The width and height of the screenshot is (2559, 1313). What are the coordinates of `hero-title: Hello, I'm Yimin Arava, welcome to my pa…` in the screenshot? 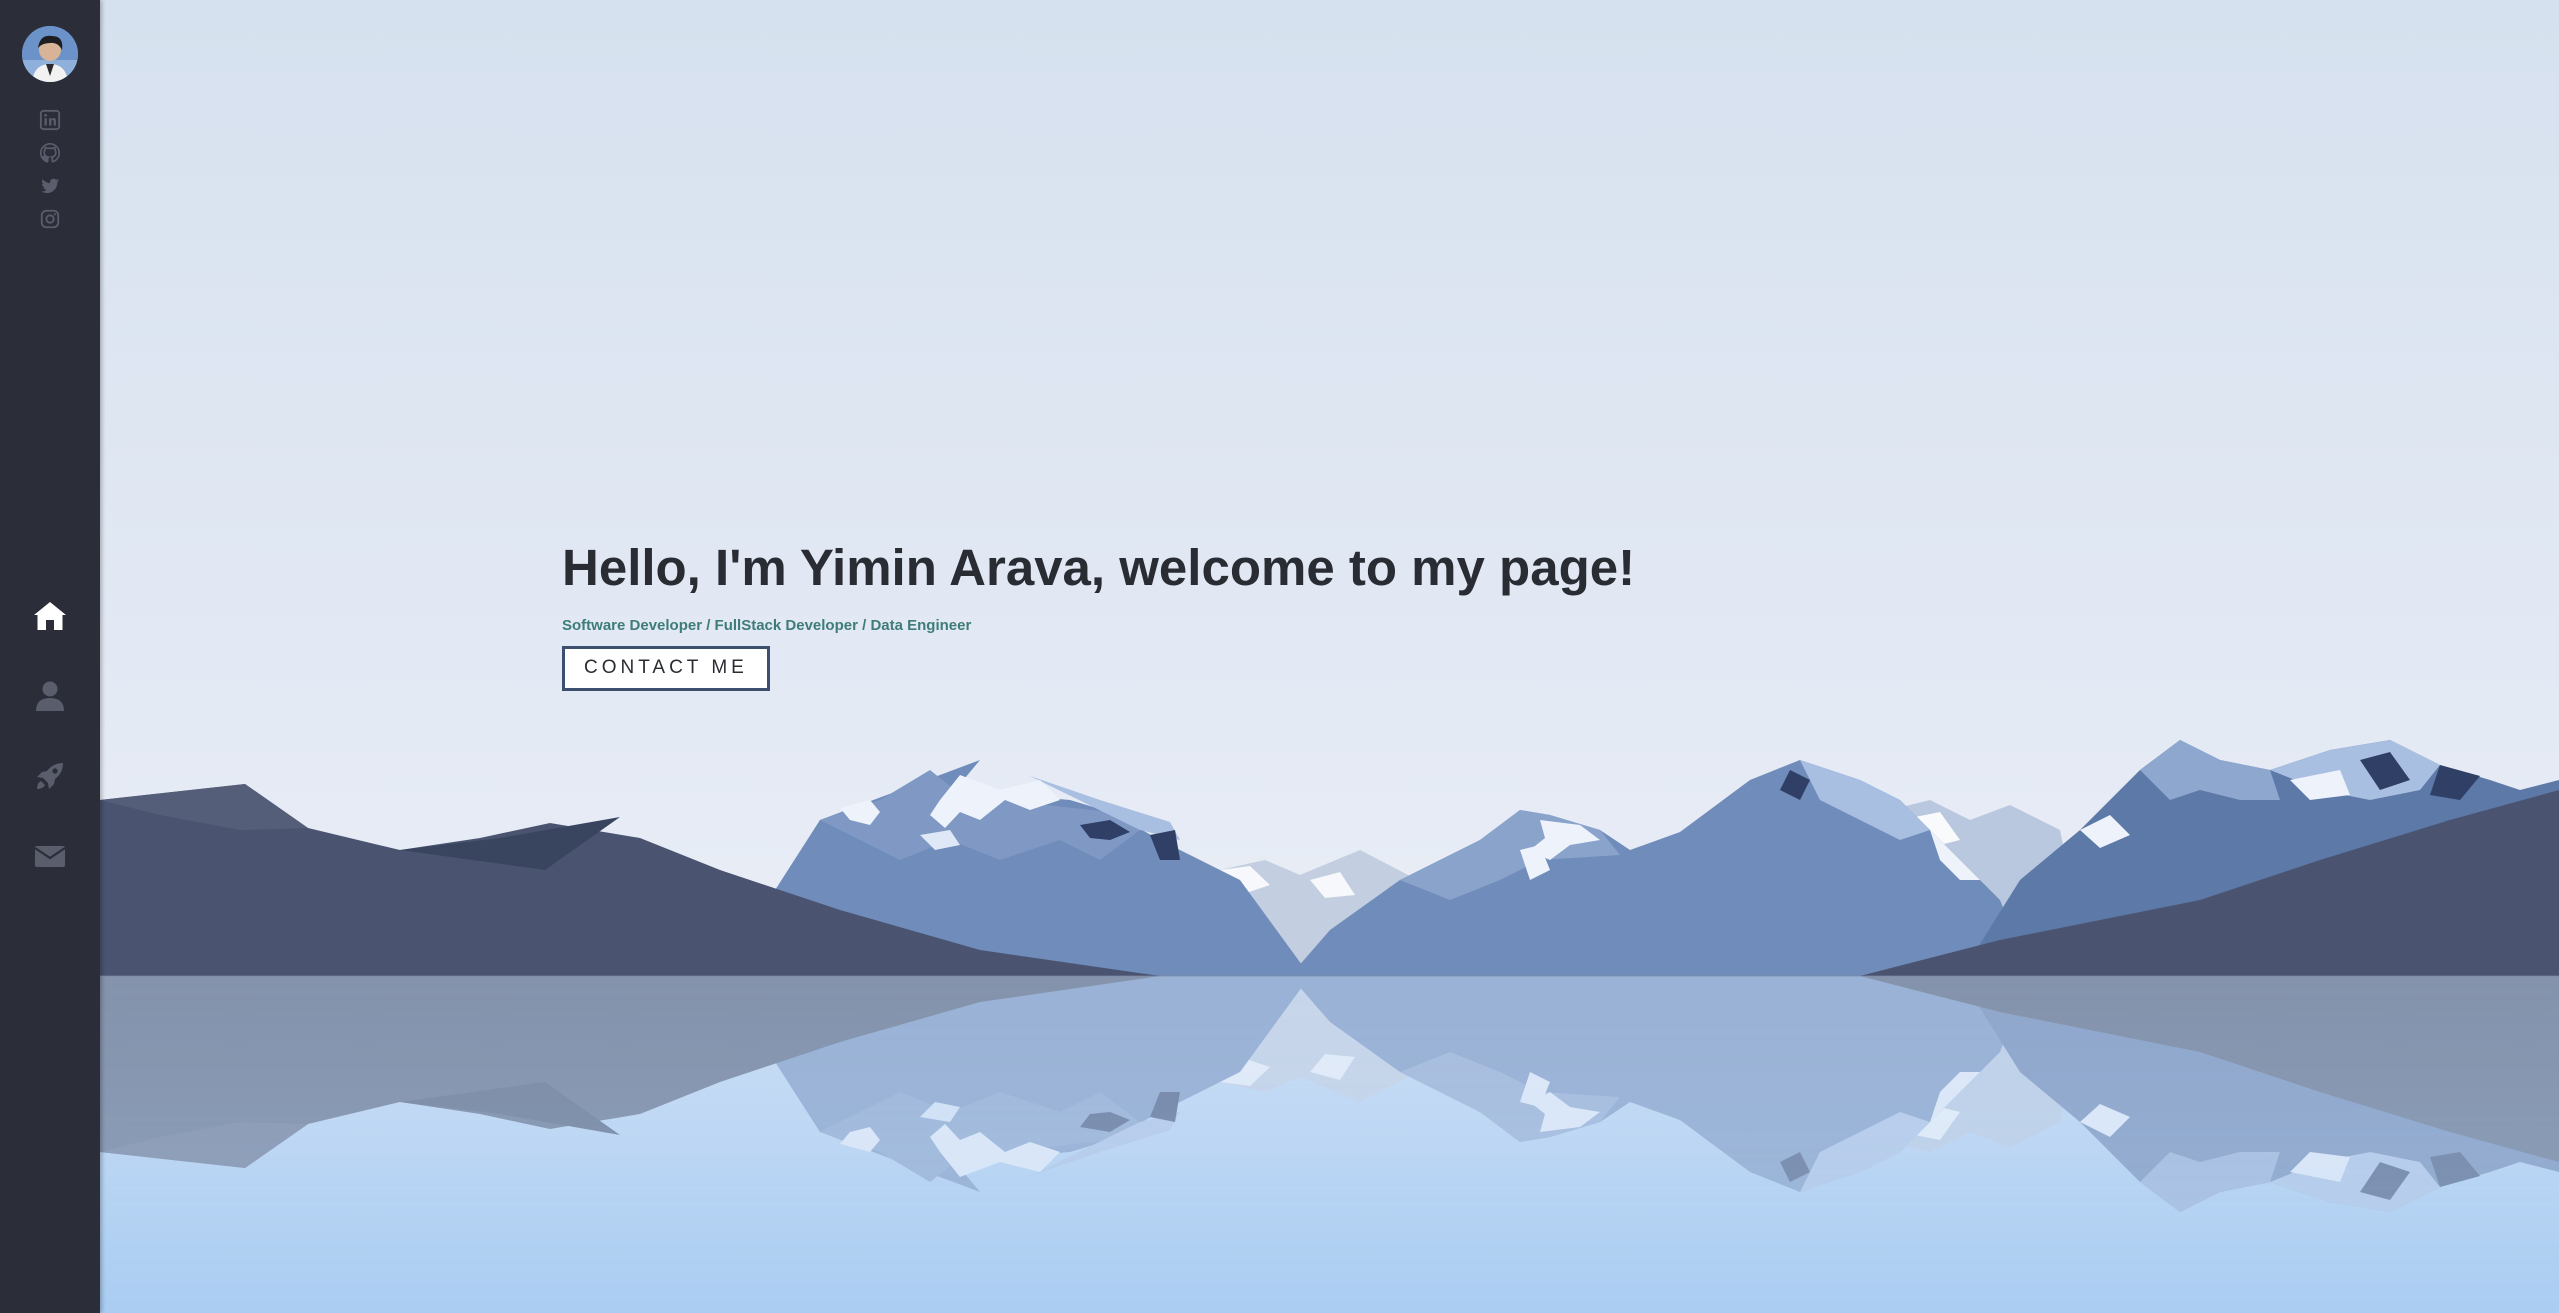 It's located at (1099, 567).